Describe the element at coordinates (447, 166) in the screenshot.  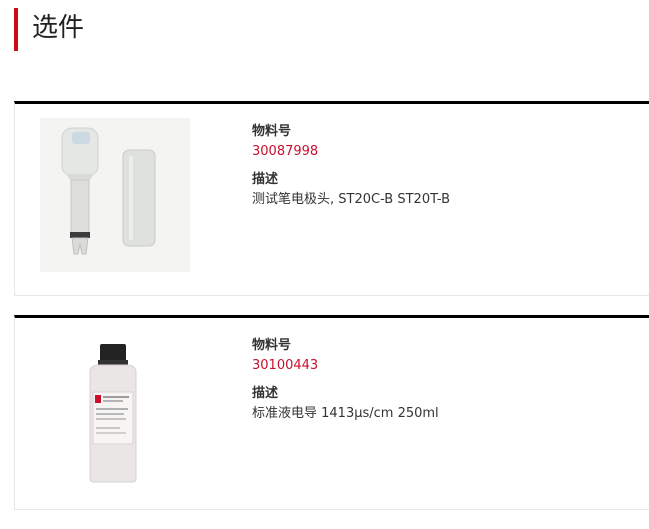
I see `product-info: 物料号 30087998 描述 测试笔电极头, ST20C-B ST20T-B` at that location.